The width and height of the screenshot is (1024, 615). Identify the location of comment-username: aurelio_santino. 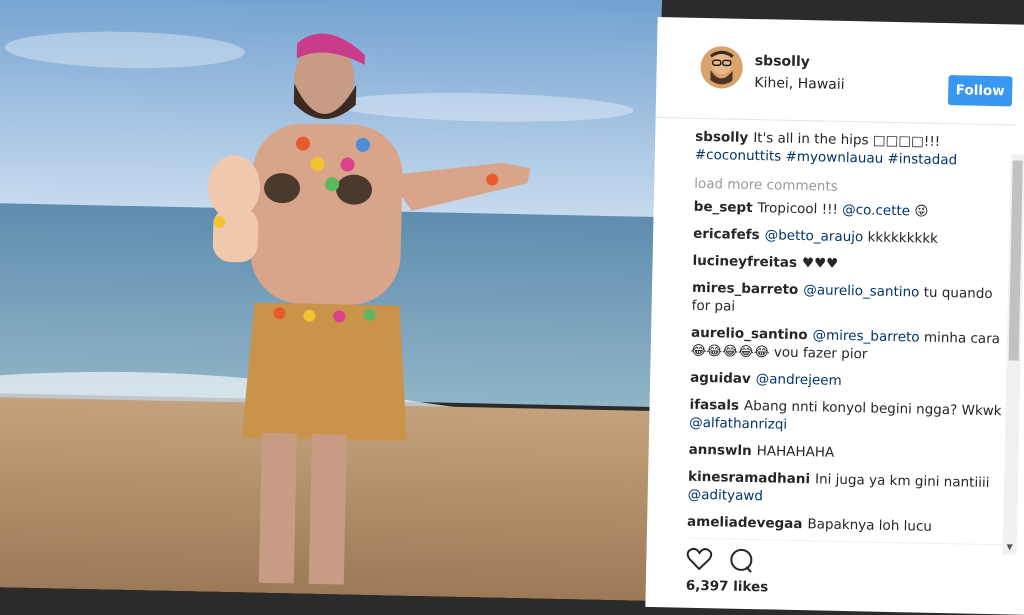
(749, 334).